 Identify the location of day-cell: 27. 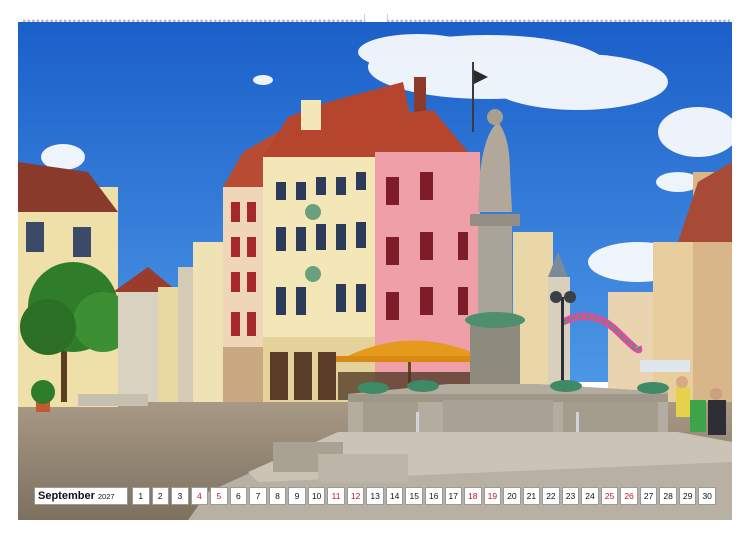
(648, 496).